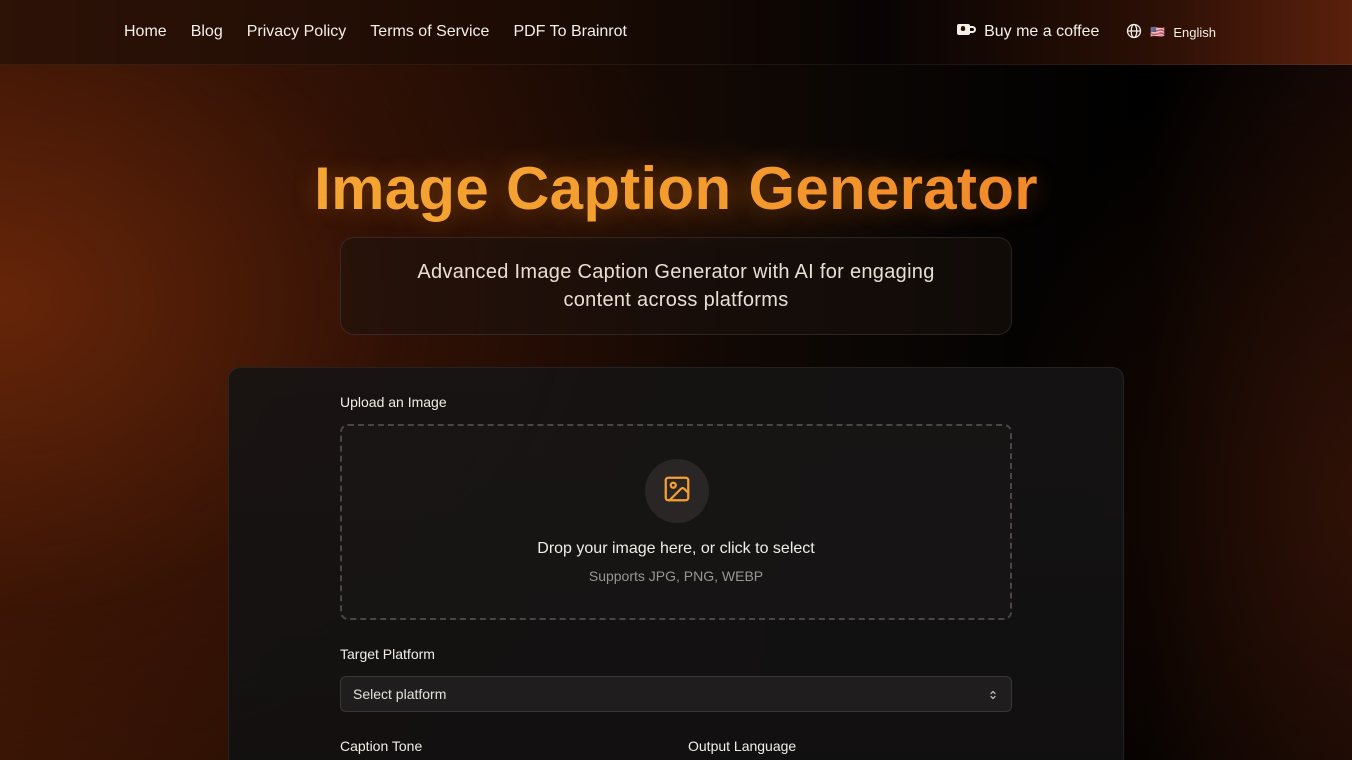 The height and width of the screenshot is (760, 1352). What do you see at coordinates (297, 32) in the screenshot?
I see `nav-privacy-policy-link: Privacy Policy` at bounding box center [297, 32].